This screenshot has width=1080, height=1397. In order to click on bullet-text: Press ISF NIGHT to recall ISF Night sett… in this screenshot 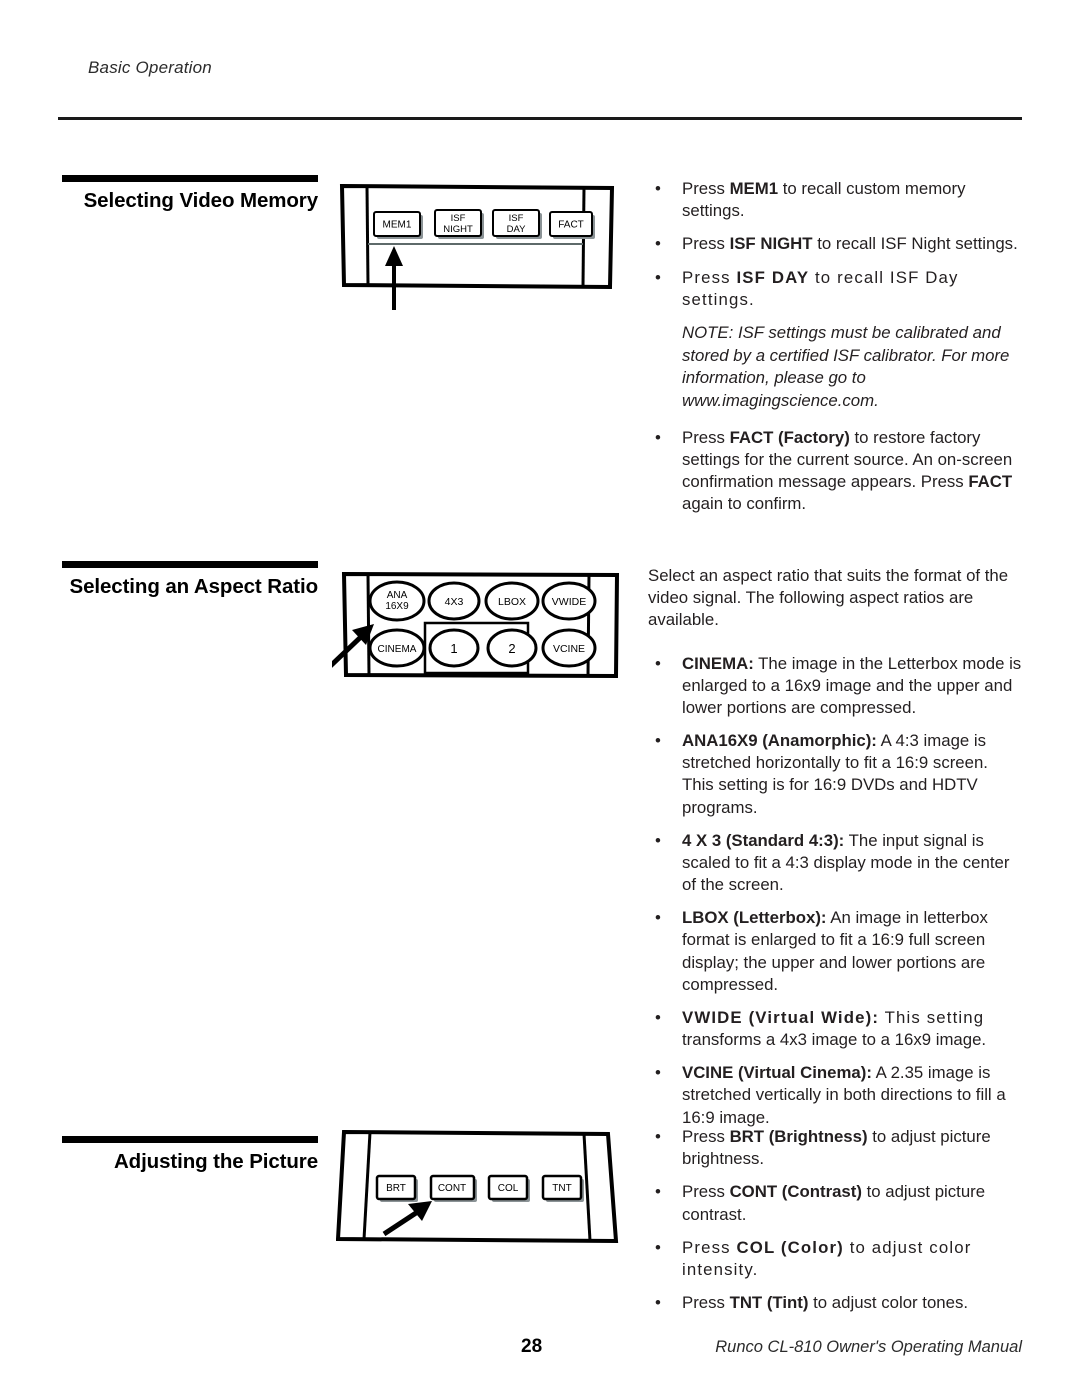, I will do `click(850, 244)`.